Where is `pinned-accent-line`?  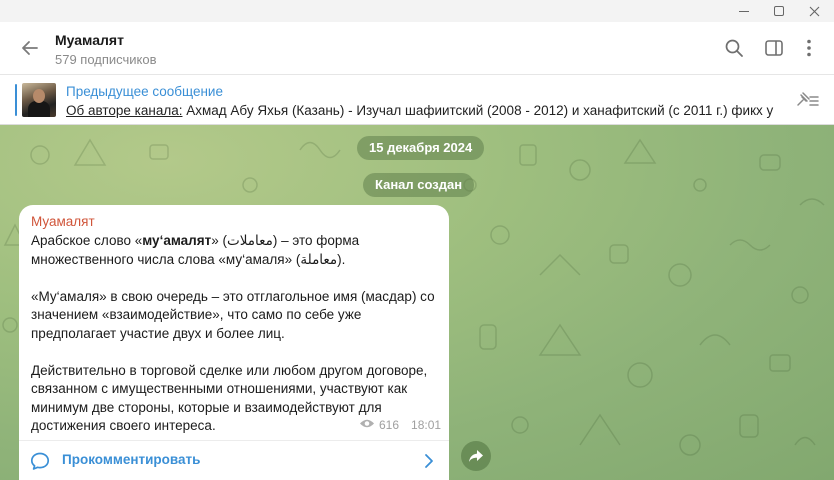
pinned-accent-line is located at coordinates (16, 100).